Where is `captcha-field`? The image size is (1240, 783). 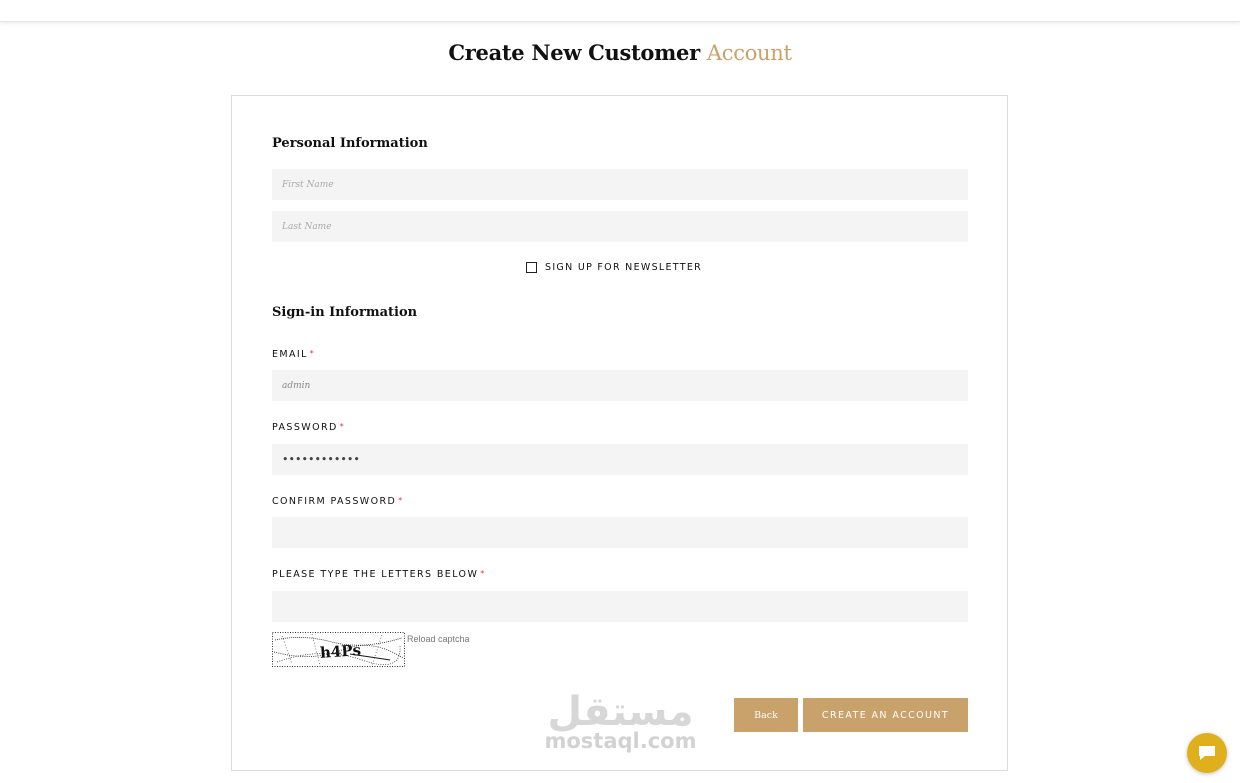
captcha-field is located at coordinates (620, 606).